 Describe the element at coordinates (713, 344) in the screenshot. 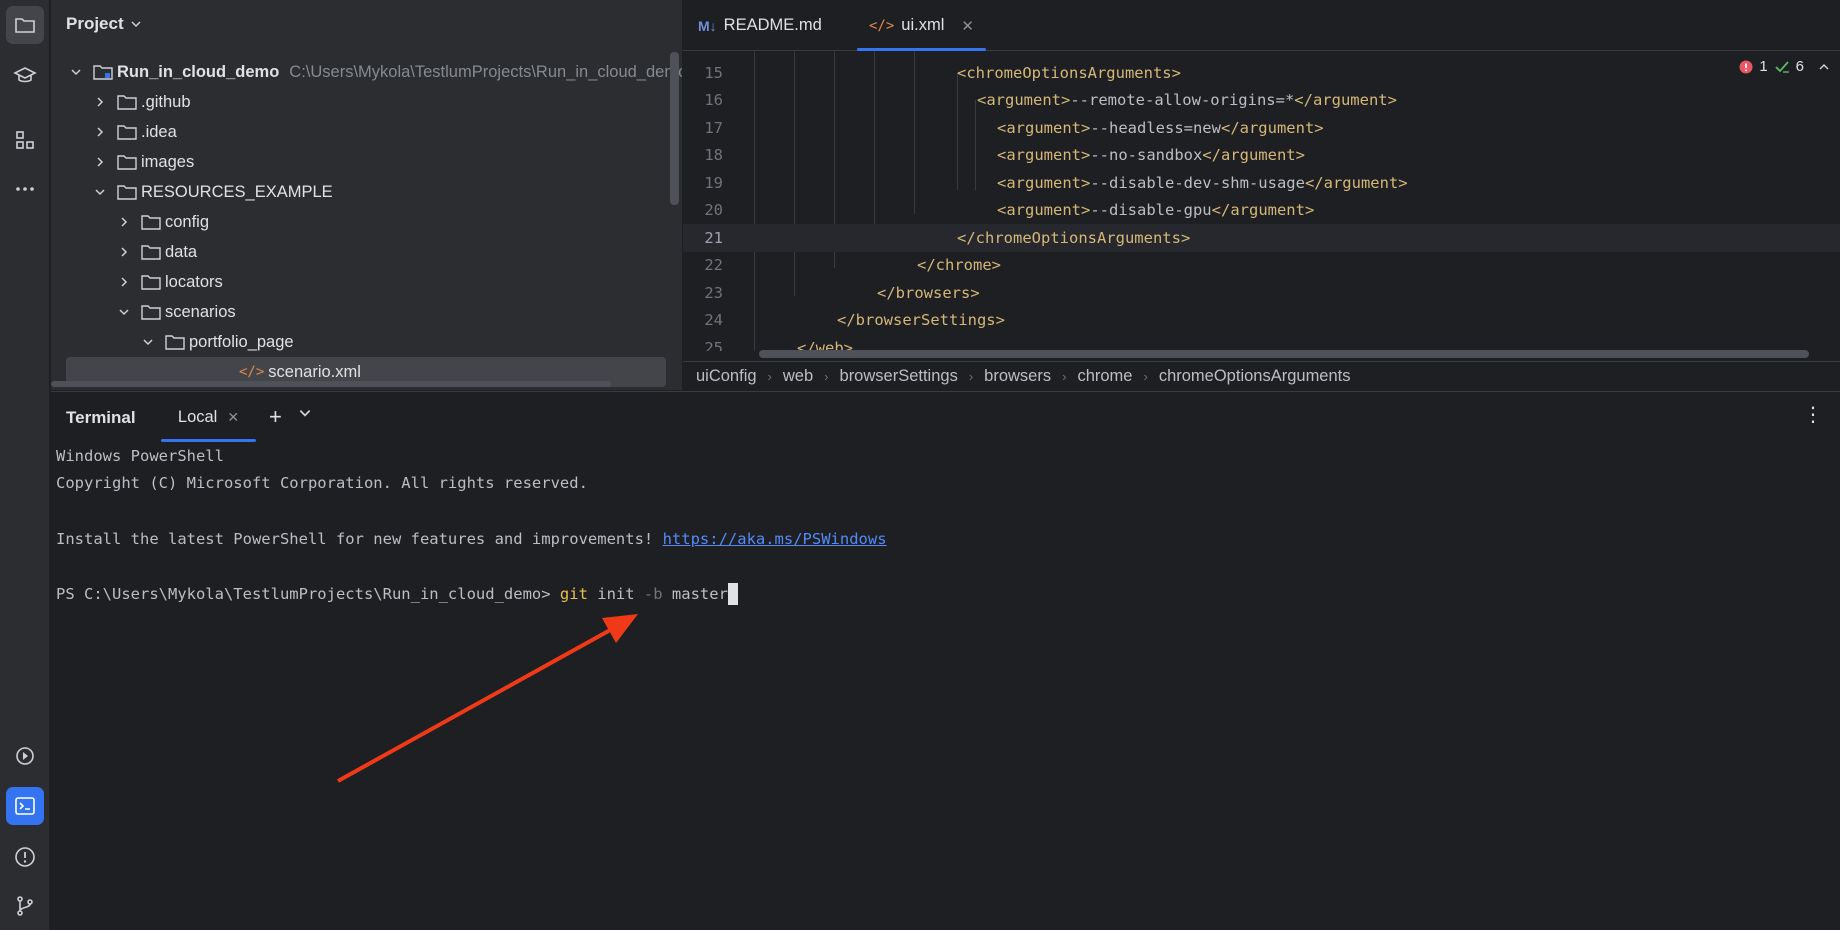

I see `line-number: 25` at that location.